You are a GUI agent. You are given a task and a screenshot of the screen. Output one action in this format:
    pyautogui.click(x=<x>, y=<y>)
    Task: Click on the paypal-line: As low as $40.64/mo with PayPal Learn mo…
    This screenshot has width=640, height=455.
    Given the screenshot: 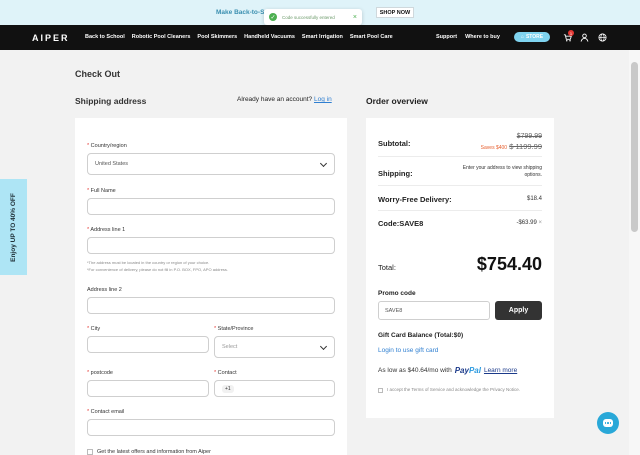 What is the action you would take?
    pyautogui.click(x=447, y=370)
    